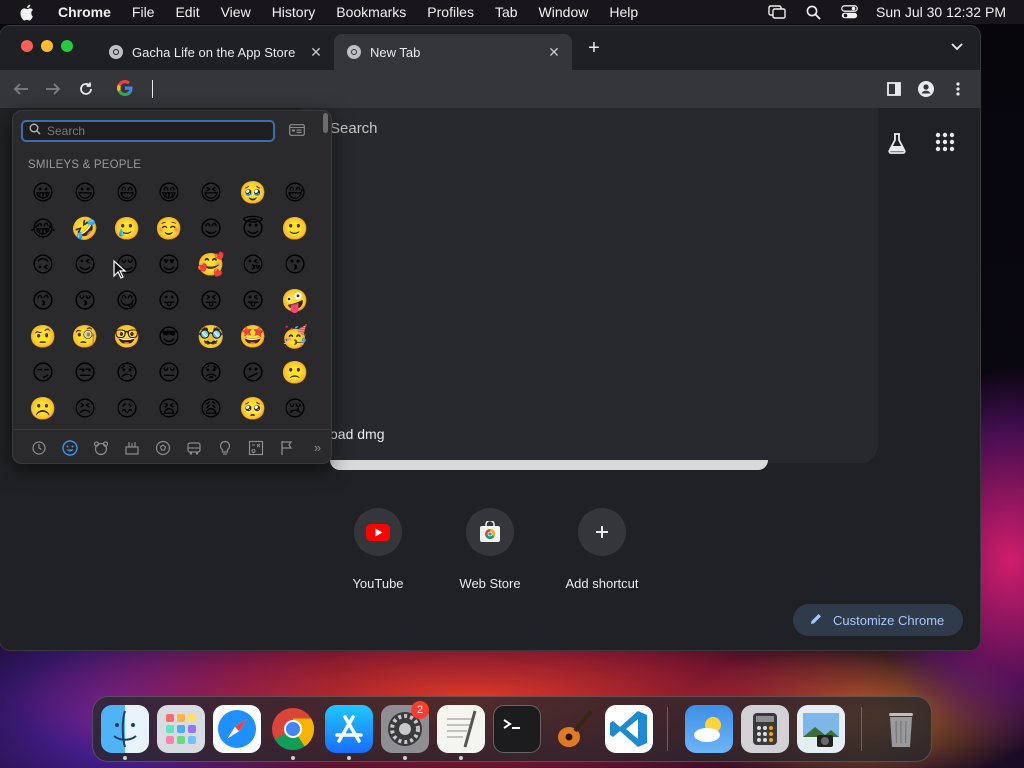 Image resolution: width=1024 pixels, height=768 pixels. Describe the element at coordinates (43, 373) in the screenshot. I see `emoji-cell: 😏` at that location.